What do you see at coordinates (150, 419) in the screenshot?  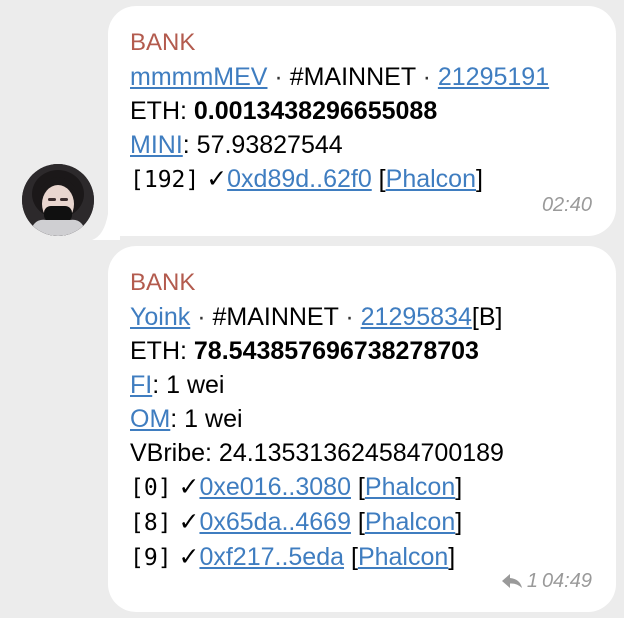 I see `token-link: OM` at bounding box center [150, 419].